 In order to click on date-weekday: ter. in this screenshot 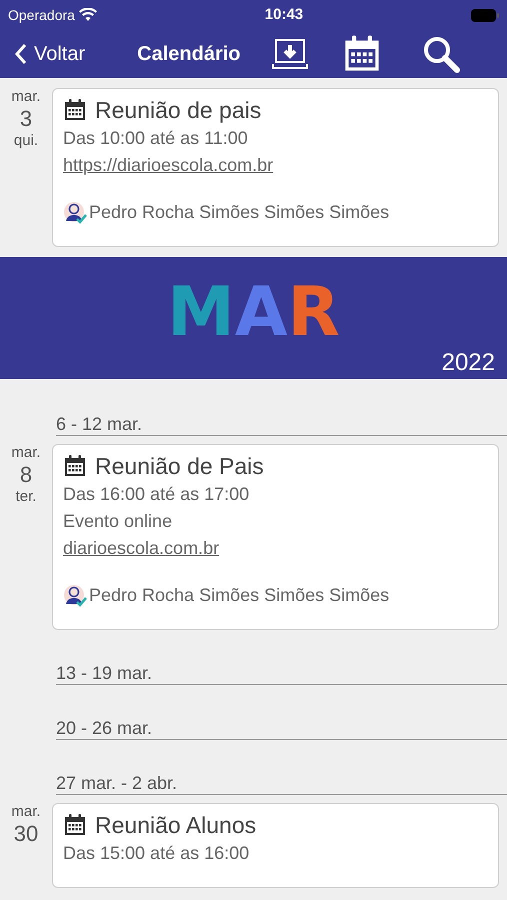, I will do `click(26, 497)`.